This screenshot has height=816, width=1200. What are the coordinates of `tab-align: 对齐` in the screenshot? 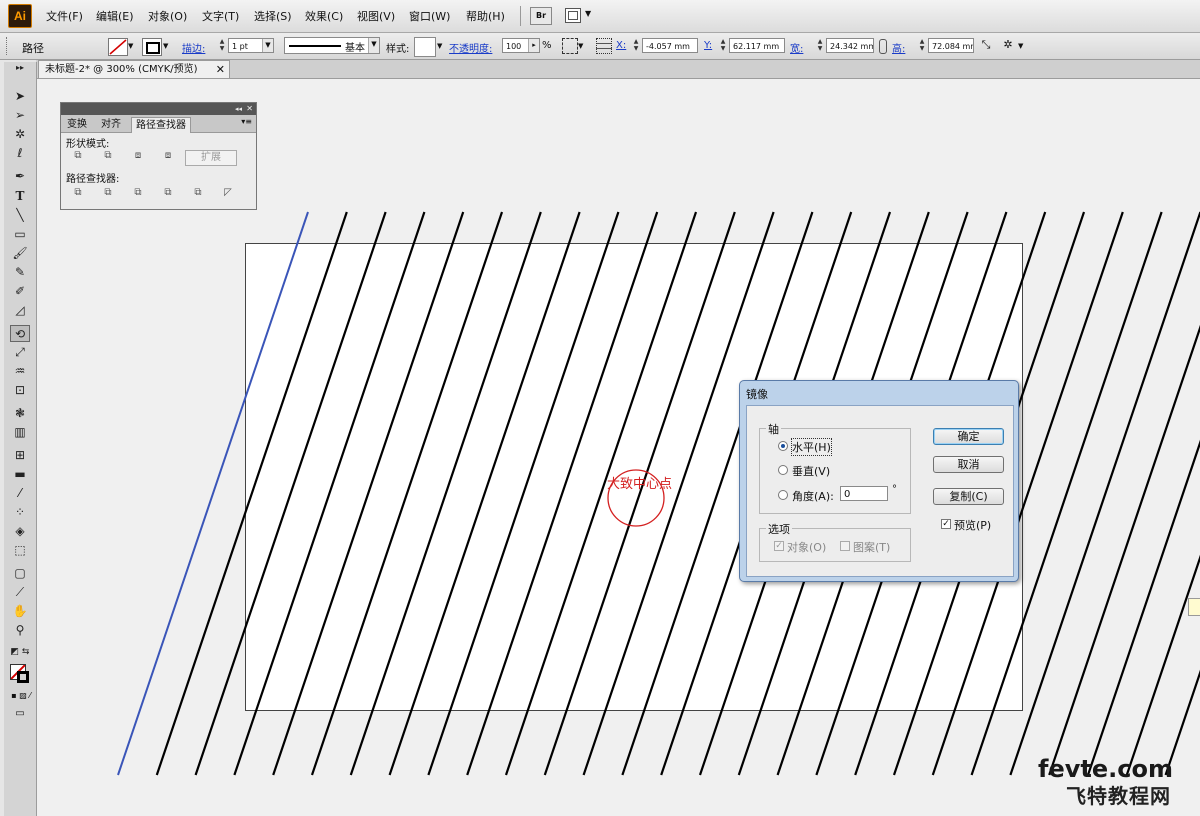 It's located at (111, 124).